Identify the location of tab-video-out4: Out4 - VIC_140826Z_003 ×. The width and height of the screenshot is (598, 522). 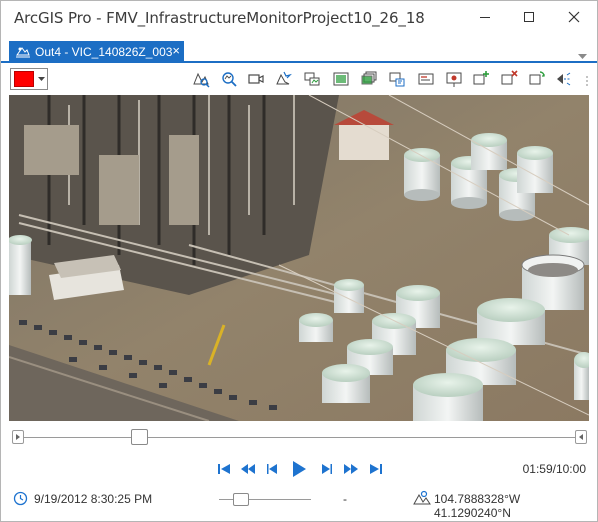
(96, 52).